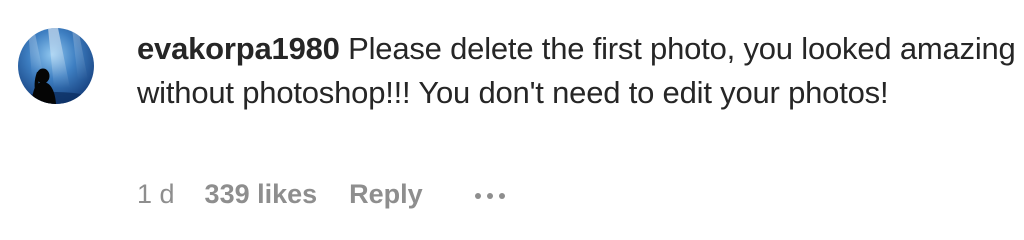  What do you see at coordinates (238, 48) in the screenshot?
I see `username-link: evakorpa1980` at bounding box center [238, 48].